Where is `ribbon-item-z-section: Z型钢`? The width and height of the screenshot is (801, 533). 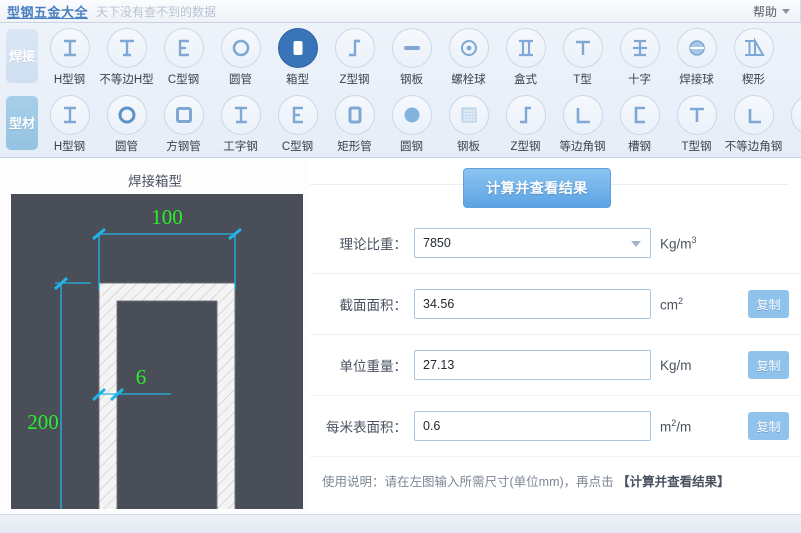
ribbon-item-z-section: Z型钢 is located at coordinates (354, 55).